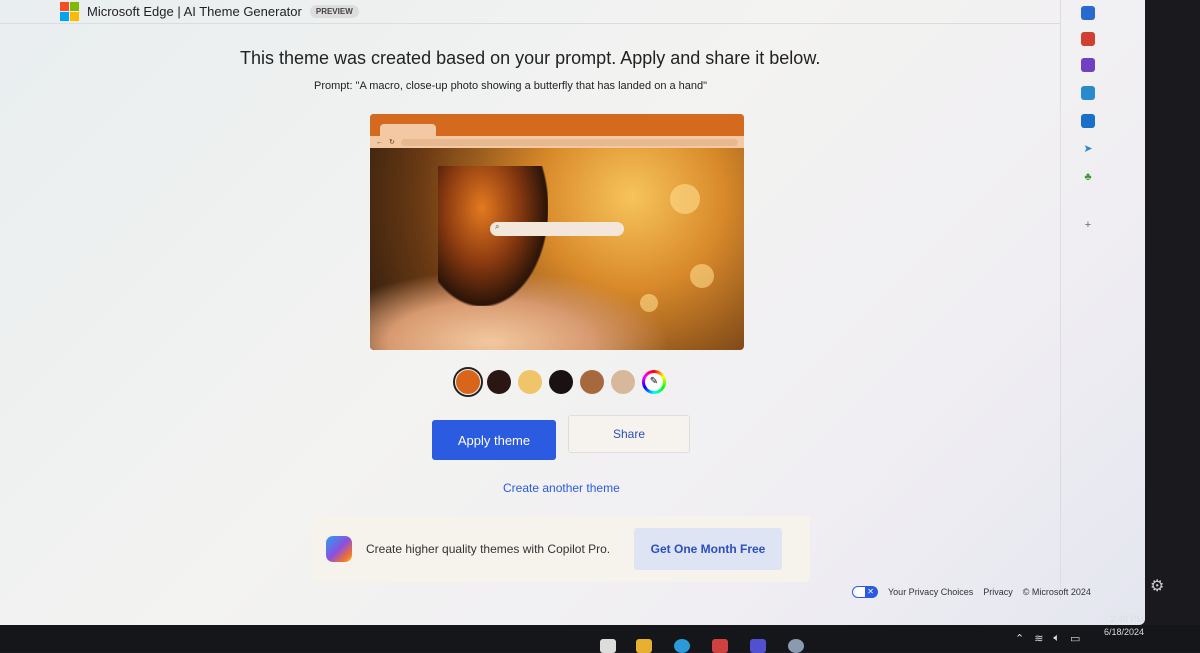  I want to click on preview-back-icon: ←, so click(379, 142).